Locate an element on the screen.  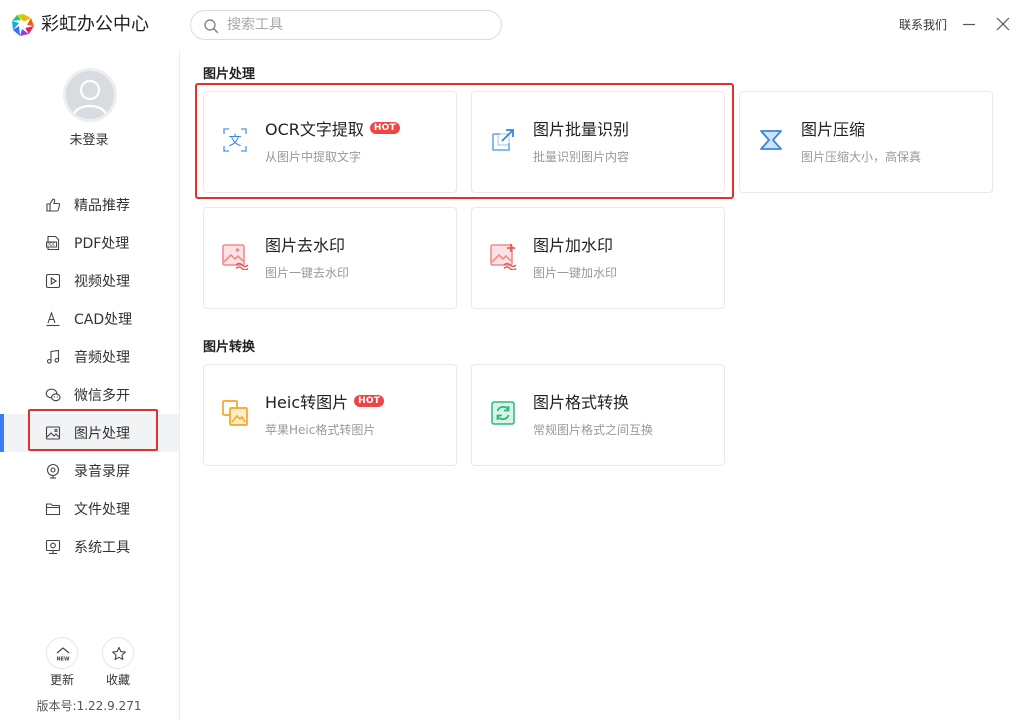
favorite-label: 收藏 is located at coordinates (117, 680).